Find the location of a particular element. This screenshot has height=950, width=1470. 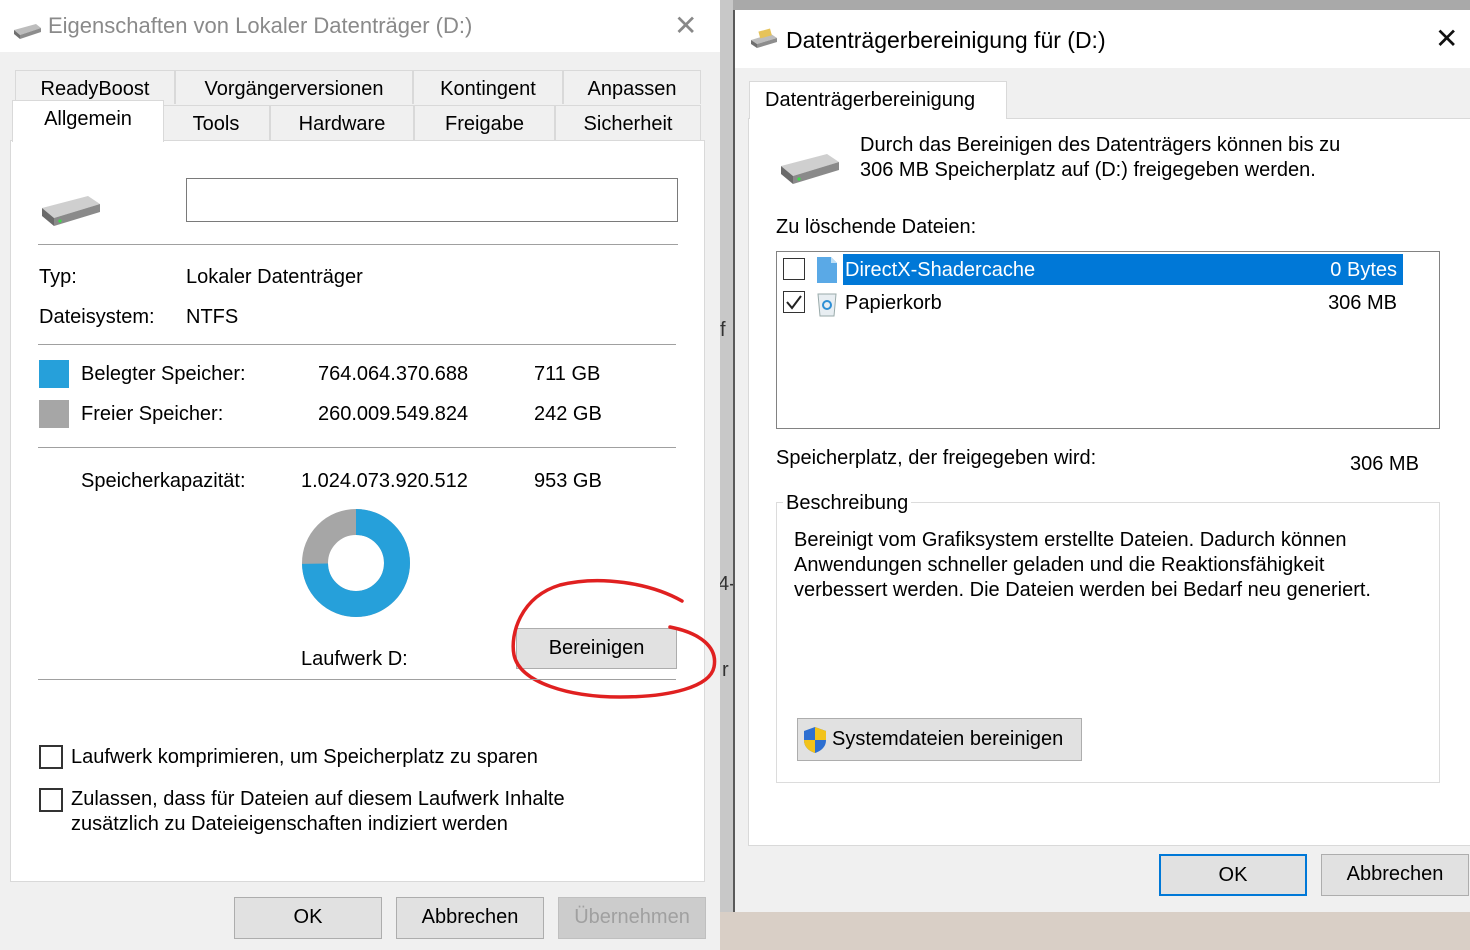

tab-kontingent: Kontingent is located at coordinates (488, 87).